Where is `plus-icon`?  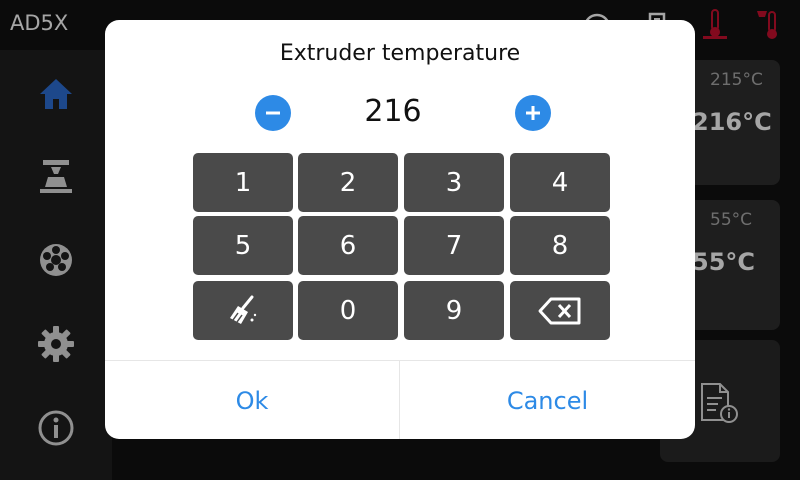
plus-icon is located at coordinates (533, 113).